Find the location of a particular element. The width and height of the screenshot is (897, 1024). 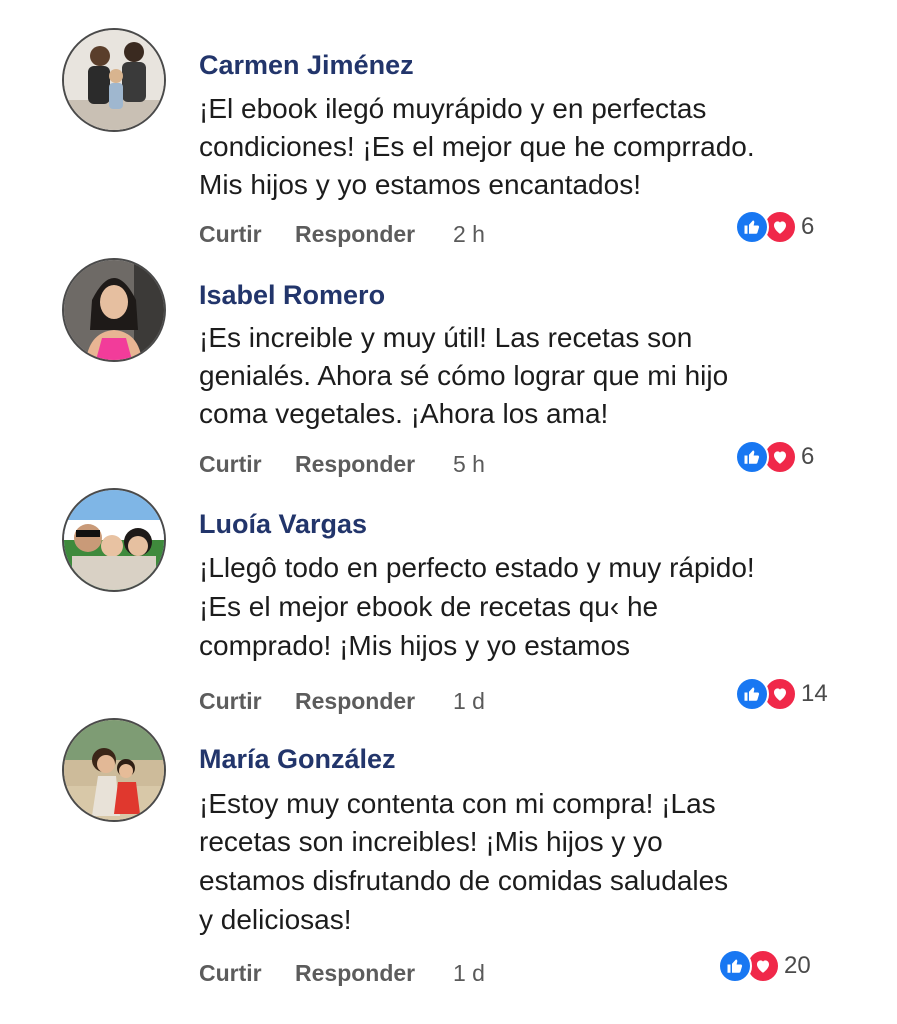

comment-text-line: comprado! ¡Mis hijos y yo estamos is located at coordinates (415, 645).